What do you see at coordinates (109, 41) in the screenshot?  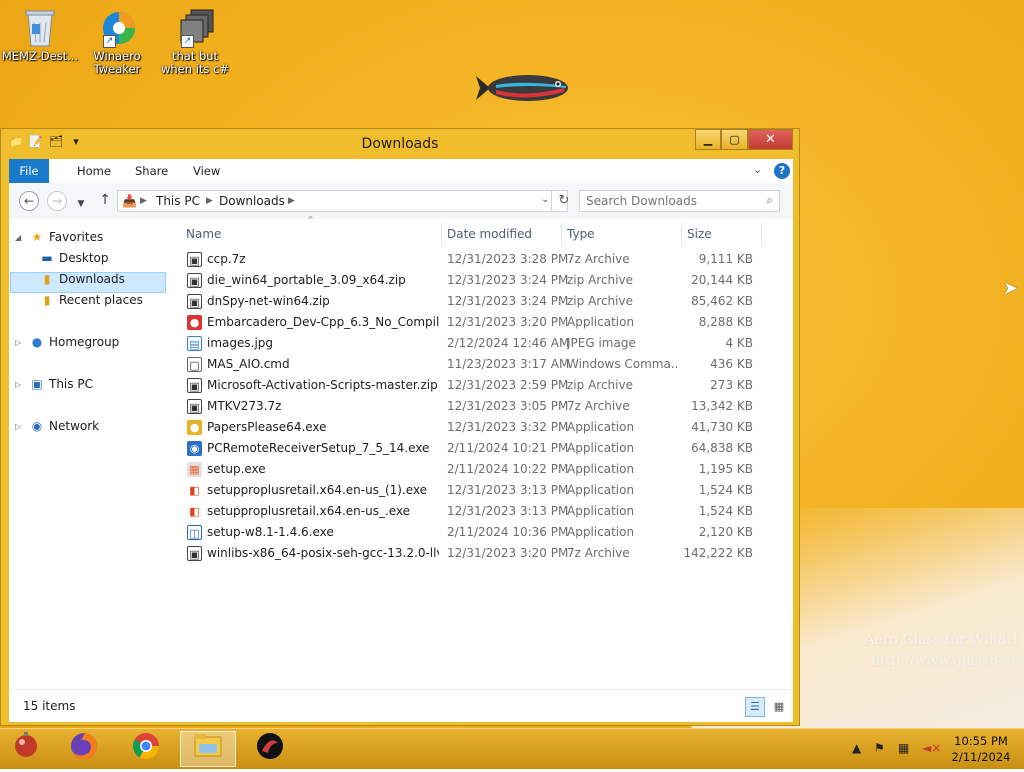 I see `shortcut-arrow-icon: ↗` at bounding box center [109, 41].